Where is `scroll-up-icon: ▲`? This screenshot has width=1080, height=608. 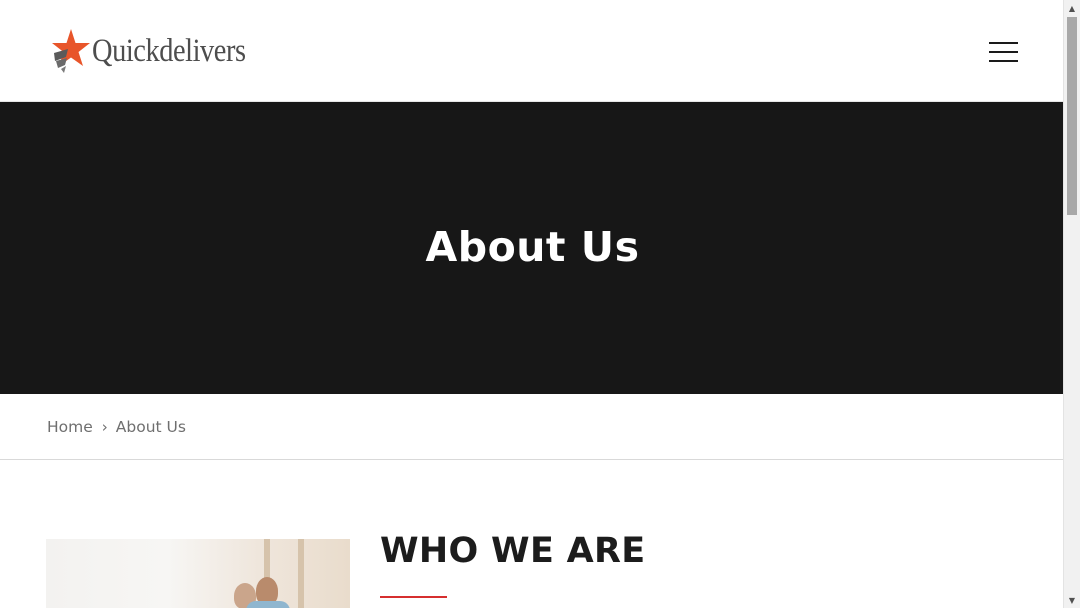
scroll-up-icon: ▲ is located at coordinates (1072, 8).